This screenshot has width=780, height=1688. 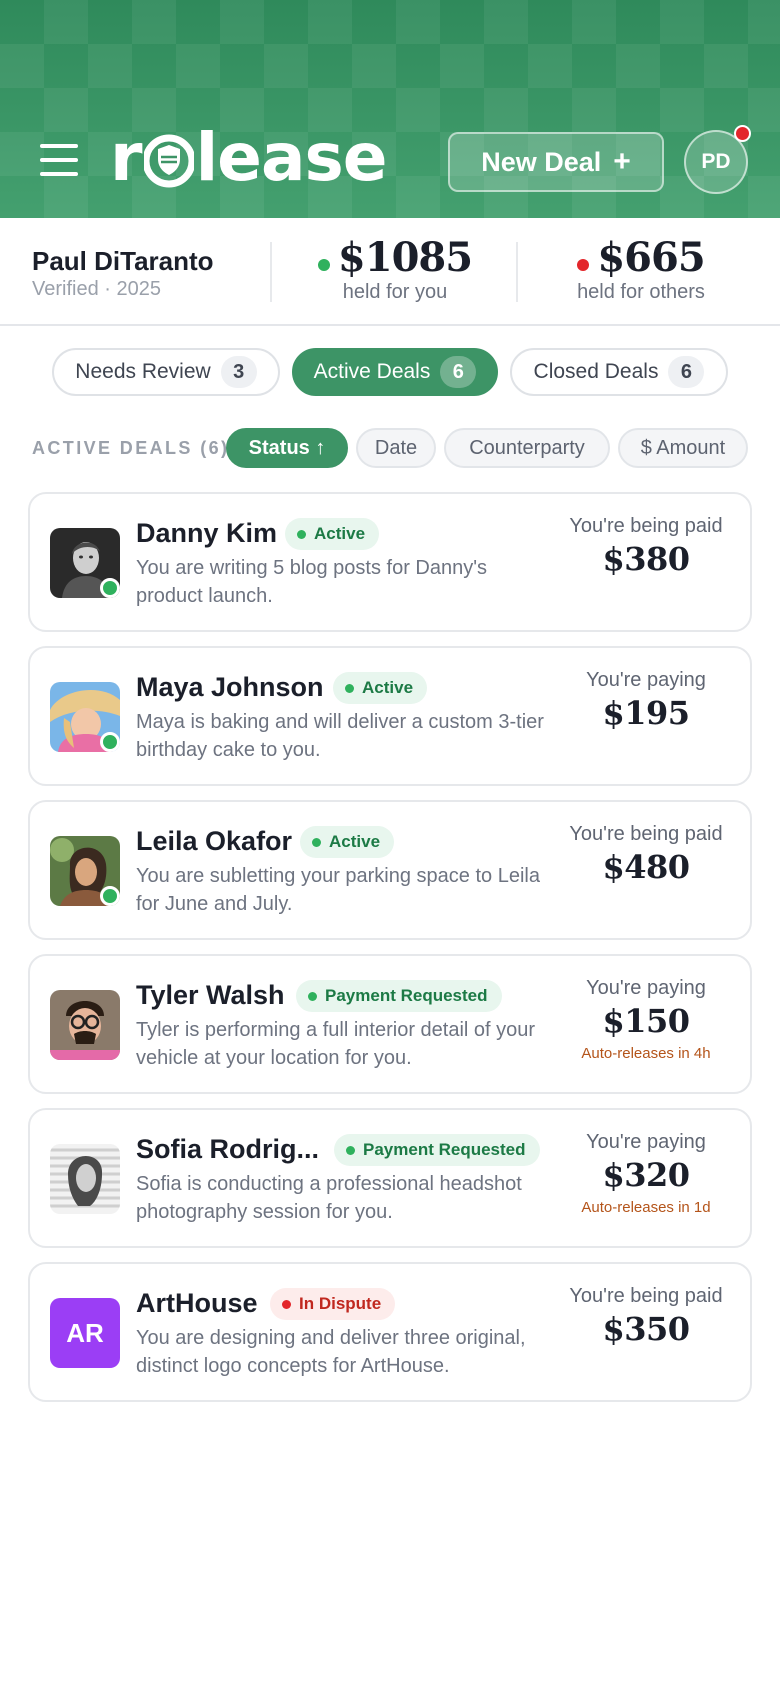 What do you see at coordinates (646, 559) in the screenshot?
I see `deal-amount: $380` at bounding box center [646, 559].